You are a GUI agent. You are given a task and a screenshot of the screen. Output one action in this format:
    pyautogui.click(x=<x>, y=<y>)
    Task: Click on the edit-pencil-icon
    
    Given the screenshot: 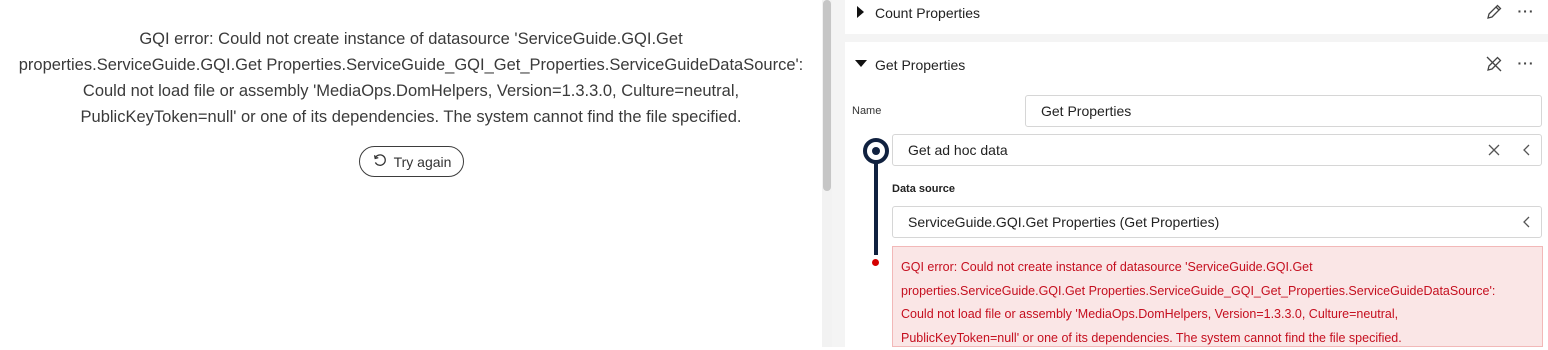 What is the action you would take?
    pyautogui.click(x=1494, y=12)
    